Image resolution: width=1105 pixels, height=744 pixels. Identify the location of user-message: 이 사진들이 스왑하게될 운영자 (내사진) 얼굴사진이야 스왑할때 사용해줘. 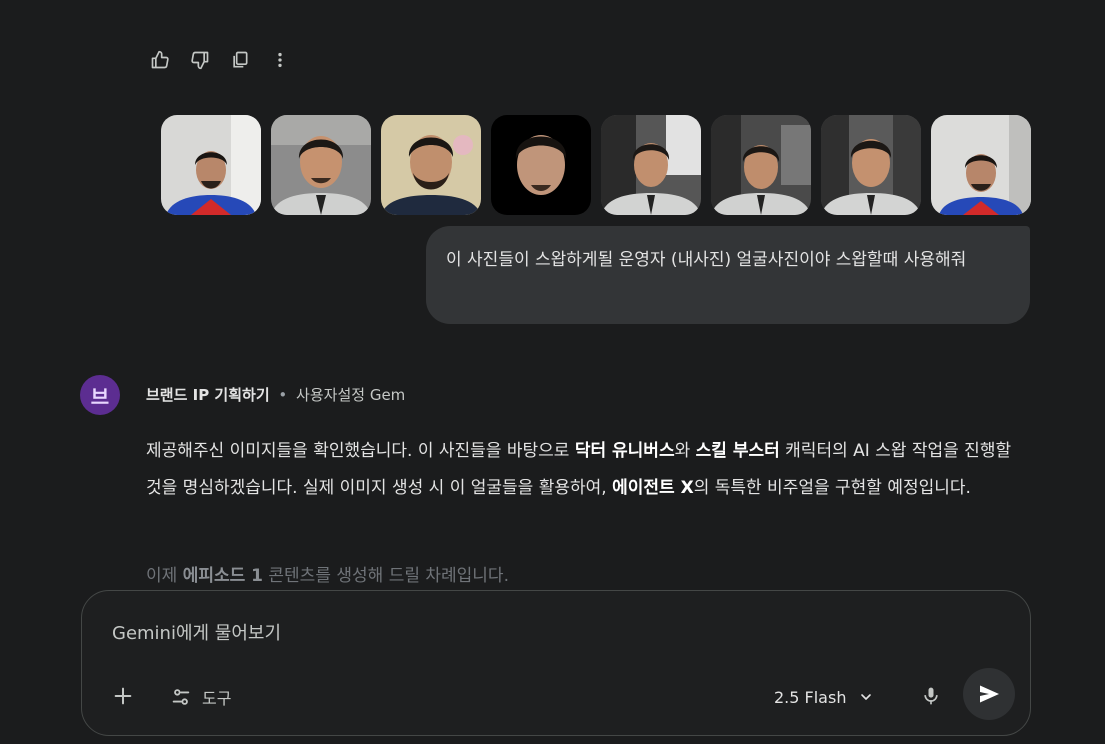
(728, 275).